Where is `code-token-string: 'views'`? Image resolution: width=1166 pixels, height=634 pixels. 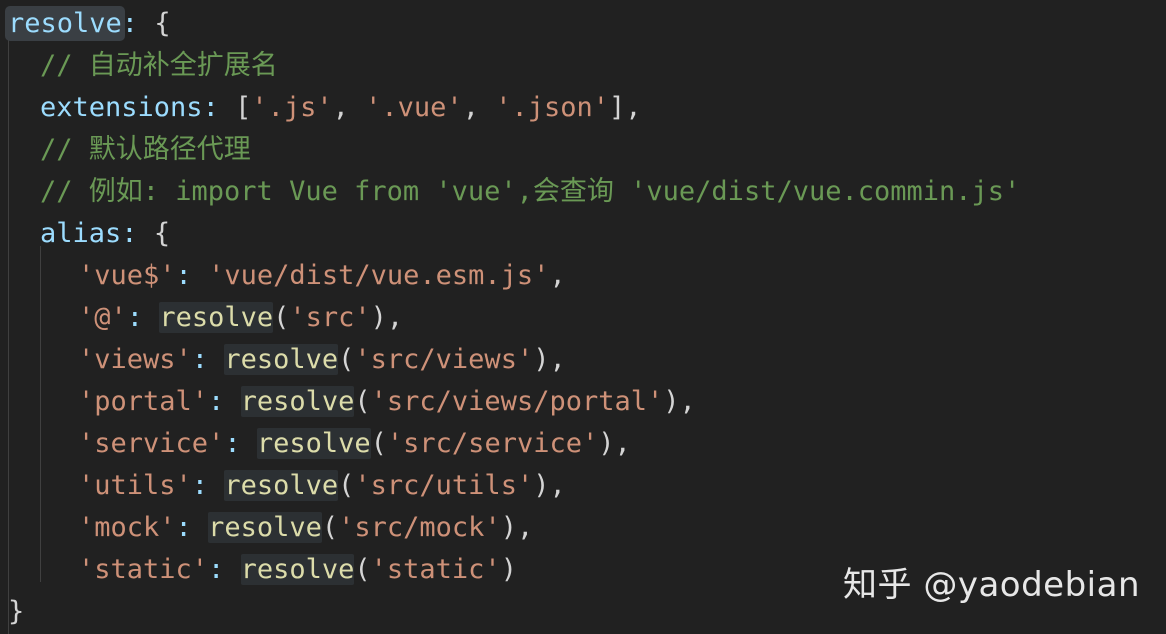
code-token-string: 'views' is located at coordinates (135, 359).